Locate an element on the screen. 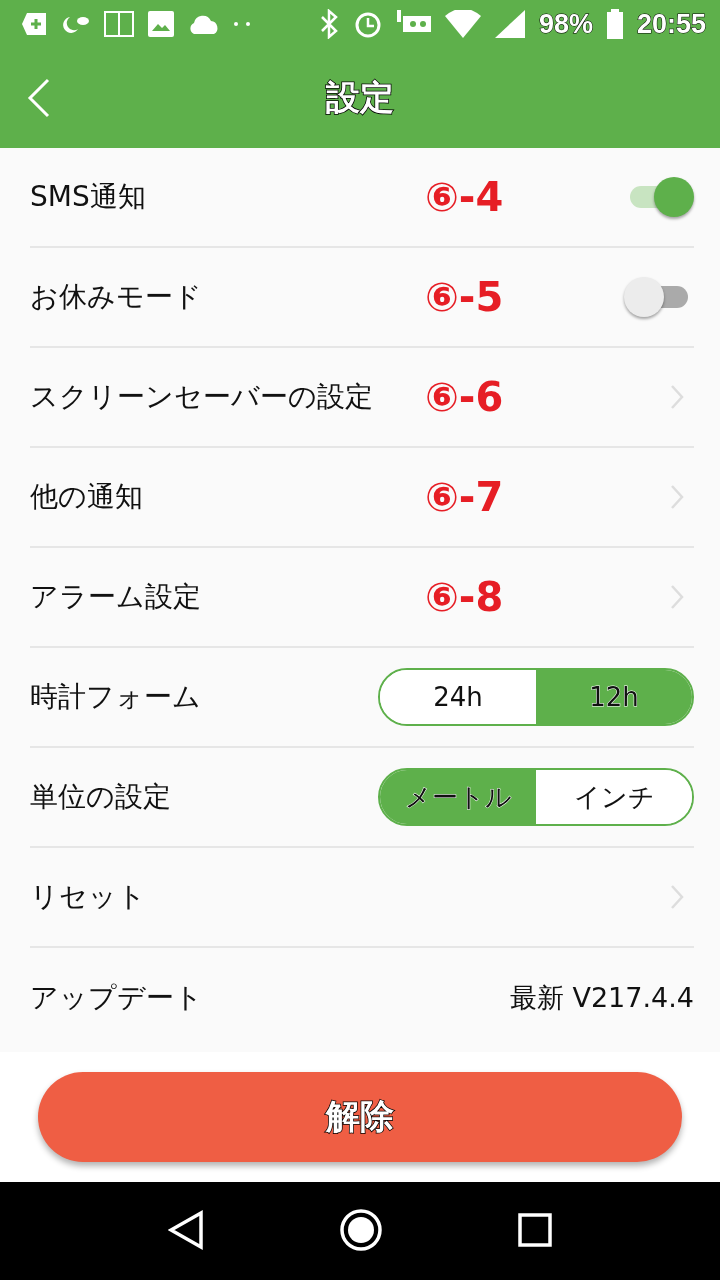 This screenshot has width=720, height=1280. app-icon is located at coordinates (34, 24).